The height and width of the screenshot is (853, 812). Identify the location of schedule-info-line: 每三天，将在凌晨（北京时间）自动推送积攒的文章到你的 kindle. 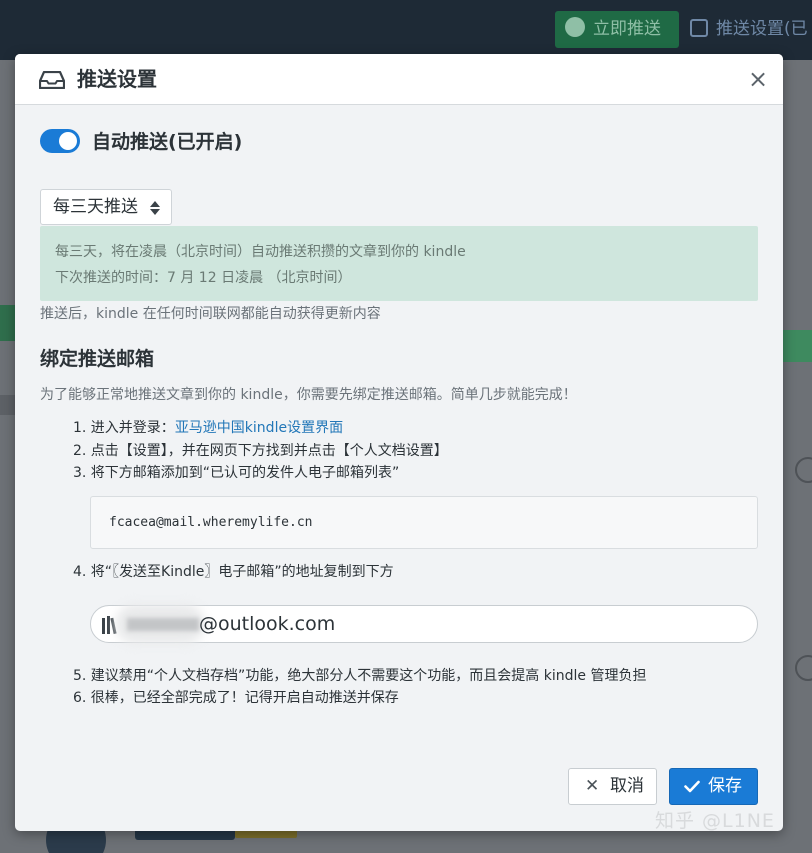
(260, 252).